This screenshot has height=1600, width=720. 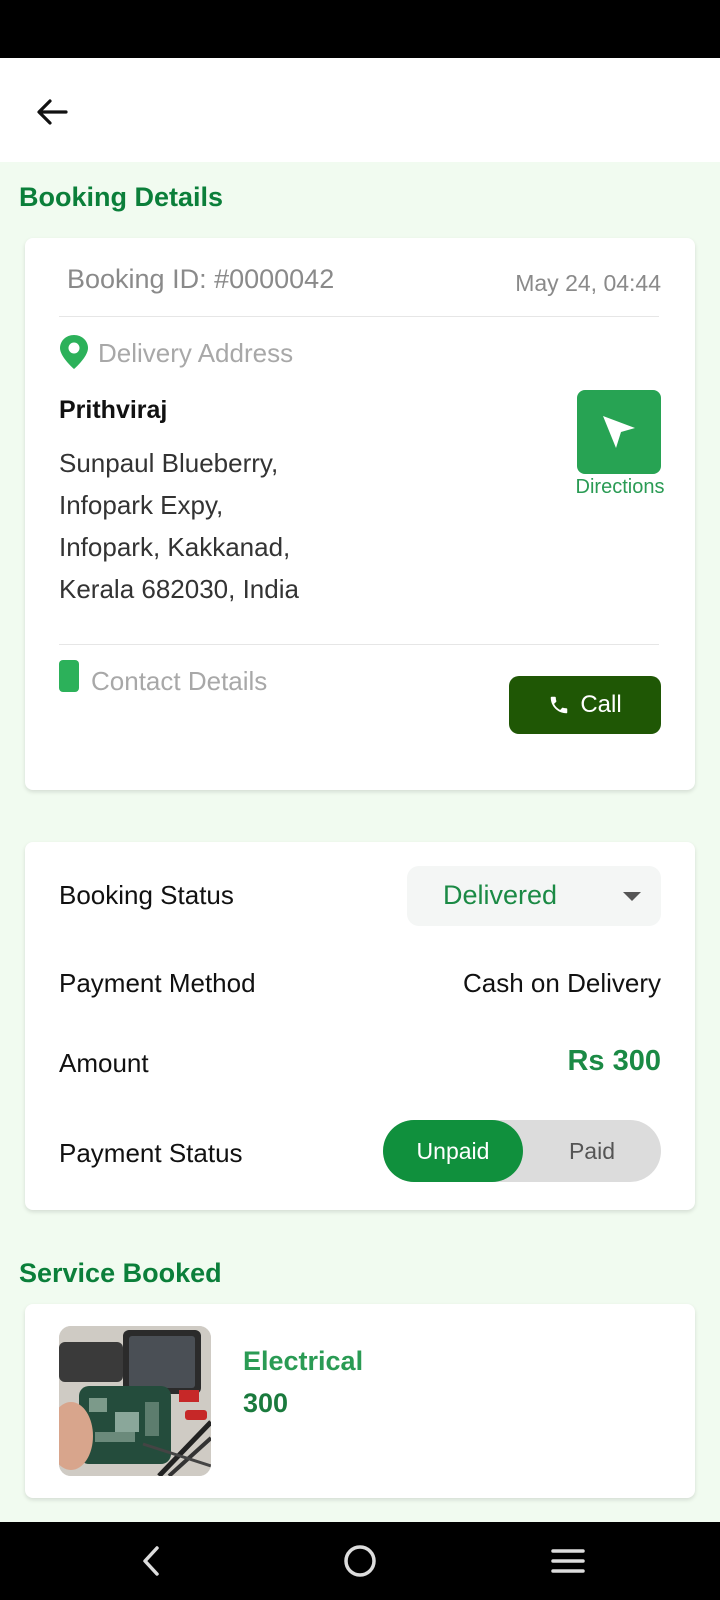 I want to click on amount-label: Amount, so click(x=104, y=1063).